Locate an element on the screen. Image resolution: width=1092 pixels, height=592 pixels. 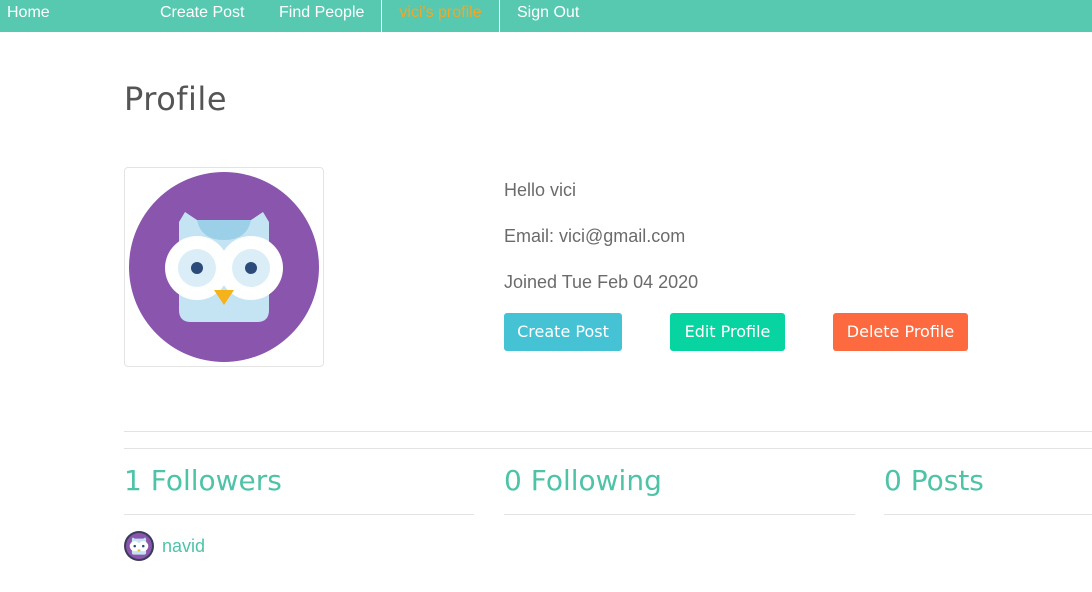
following-count: 0 Following is located at coordinates (583, 480).